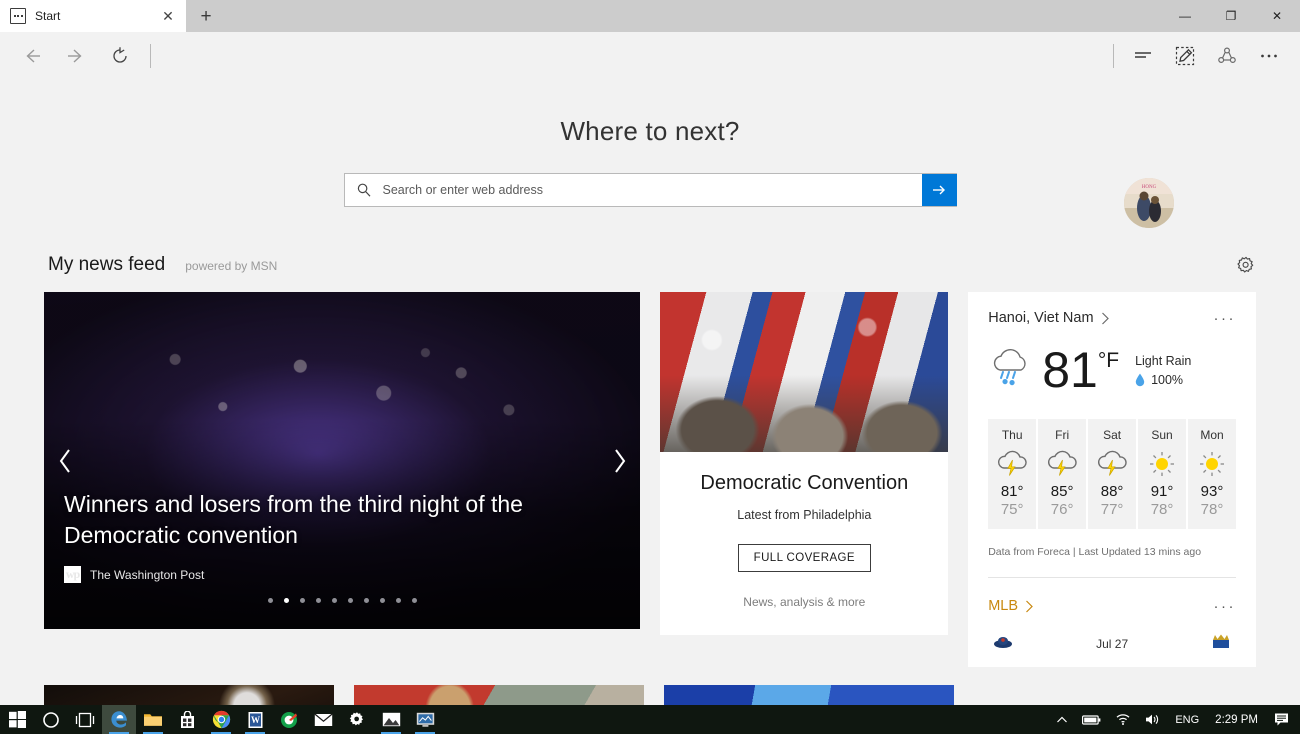 The height and width of the screenshot is (734, 1300). I want to click on mlb-header: MLB ···, so click(1112, 606).